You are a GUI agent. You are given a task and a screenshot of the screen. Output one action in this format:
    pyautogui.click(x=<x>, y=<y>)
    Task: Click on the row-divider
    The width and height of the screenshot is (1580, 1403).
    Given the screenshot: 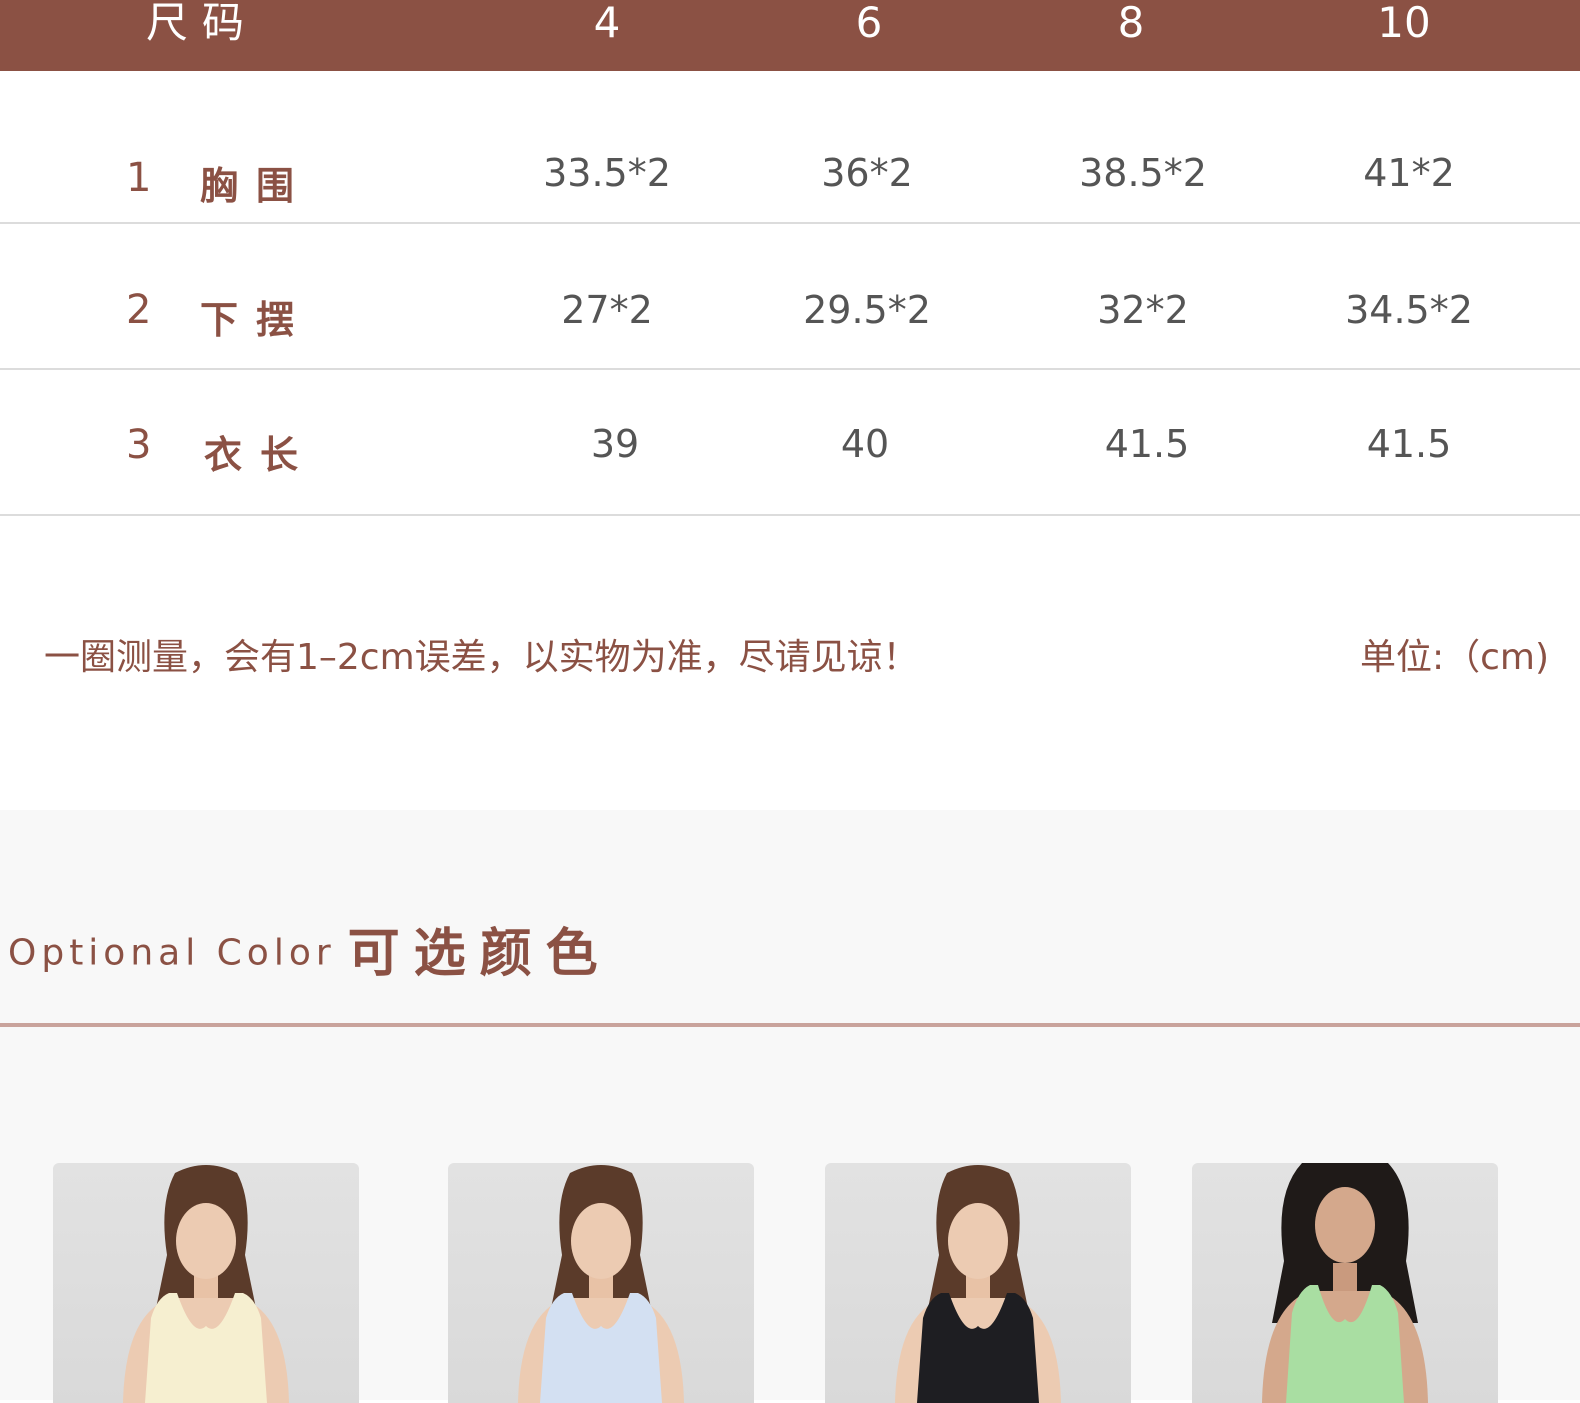 What is the action you would take?
    pyautogui.click(x=790, y=515)
    